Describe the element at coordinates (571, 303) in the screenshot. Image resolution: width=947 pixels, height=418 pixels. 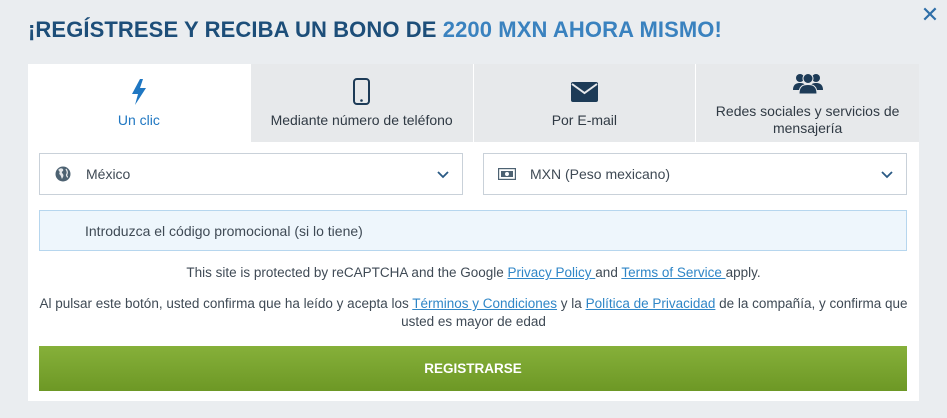
I see `terms-text-2: y la` at that location.